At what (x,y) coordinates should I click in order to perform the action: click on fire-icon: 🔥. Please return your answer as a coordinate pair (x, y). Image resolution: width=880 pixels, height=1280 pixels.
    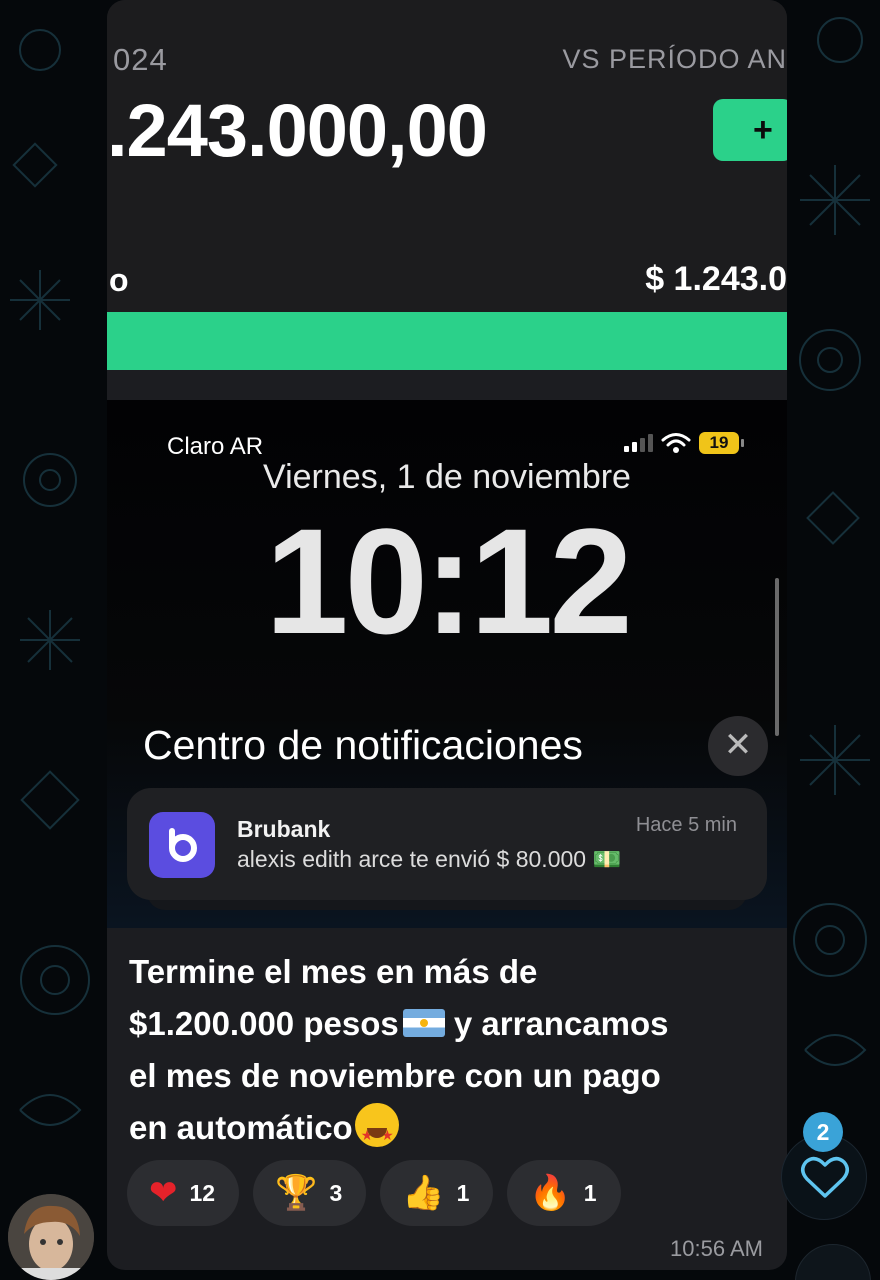
    Looking at the image, I should click on (550, 1193).